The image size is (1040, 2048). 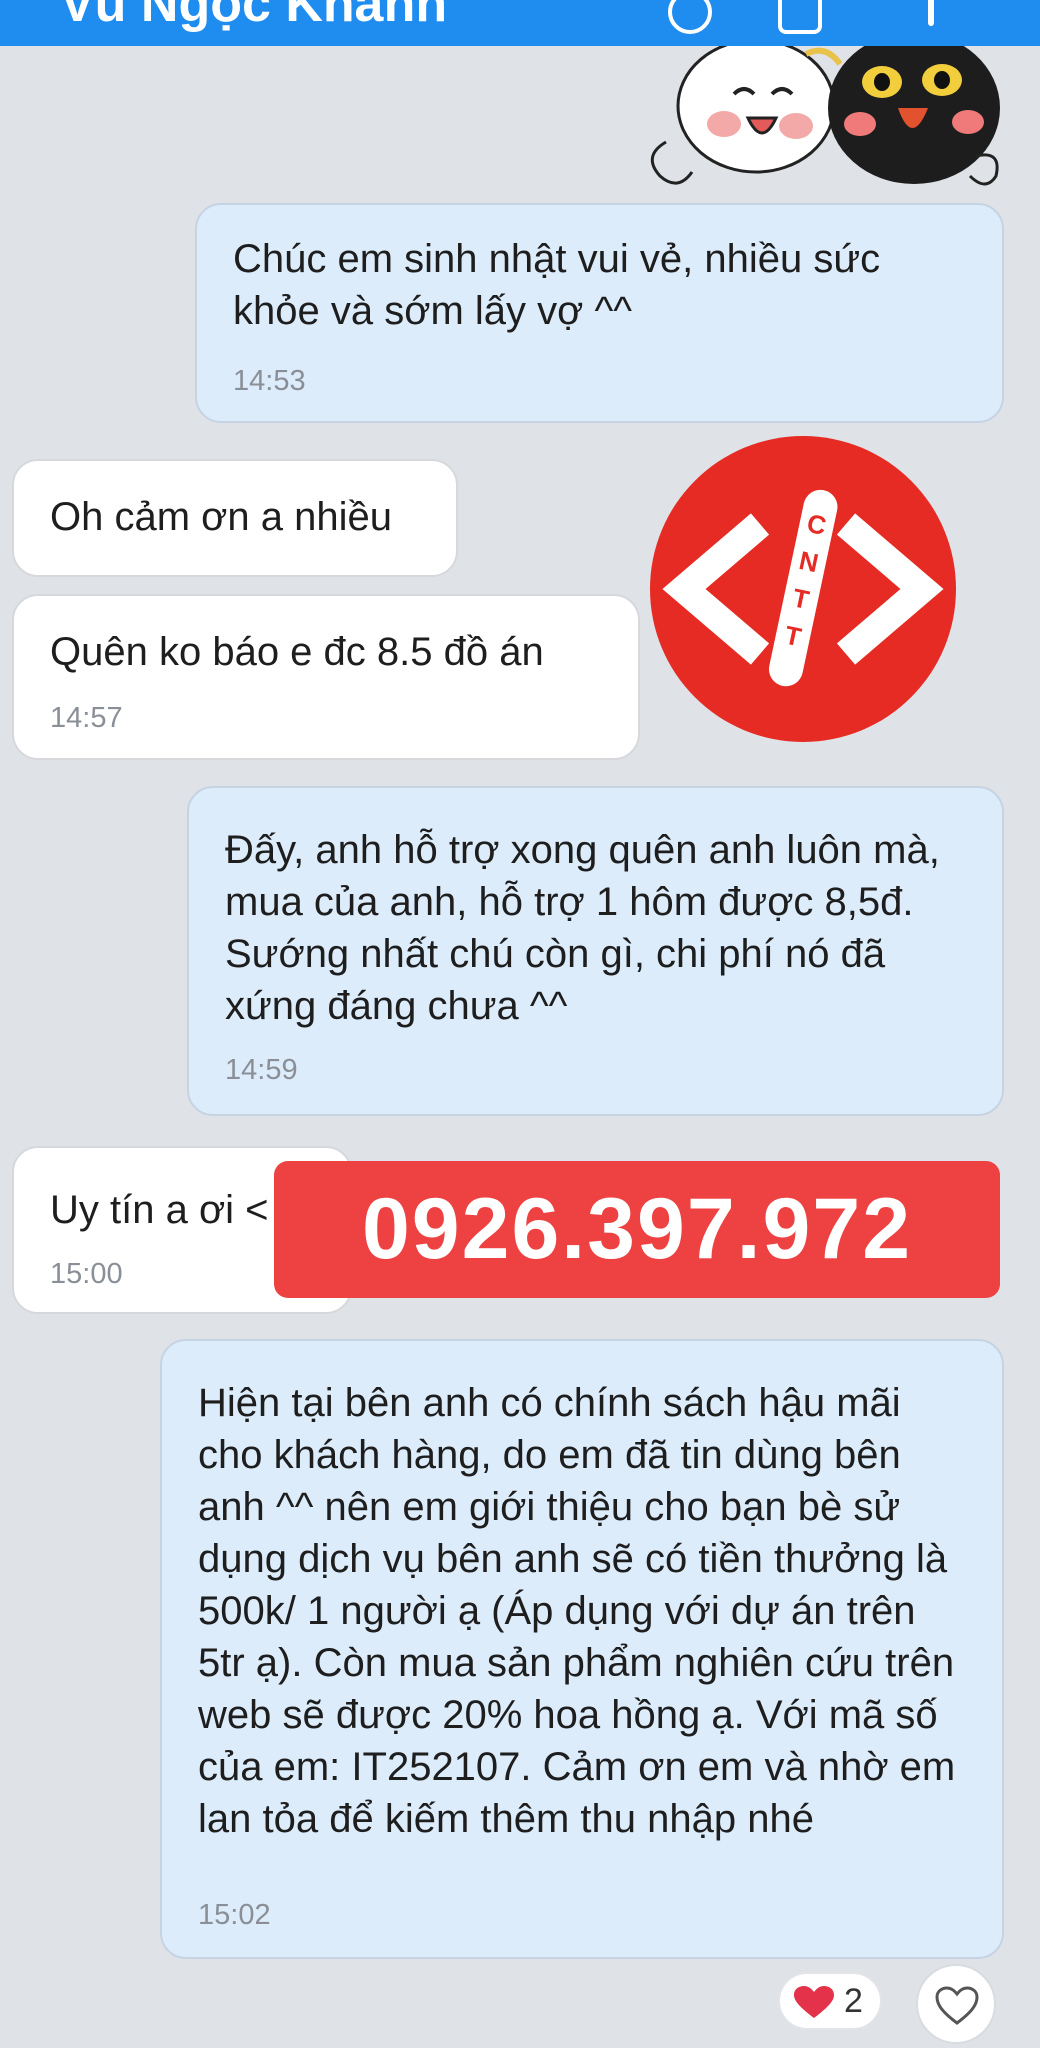 I want to click on heart-icon, so click(x=814, y=2002).